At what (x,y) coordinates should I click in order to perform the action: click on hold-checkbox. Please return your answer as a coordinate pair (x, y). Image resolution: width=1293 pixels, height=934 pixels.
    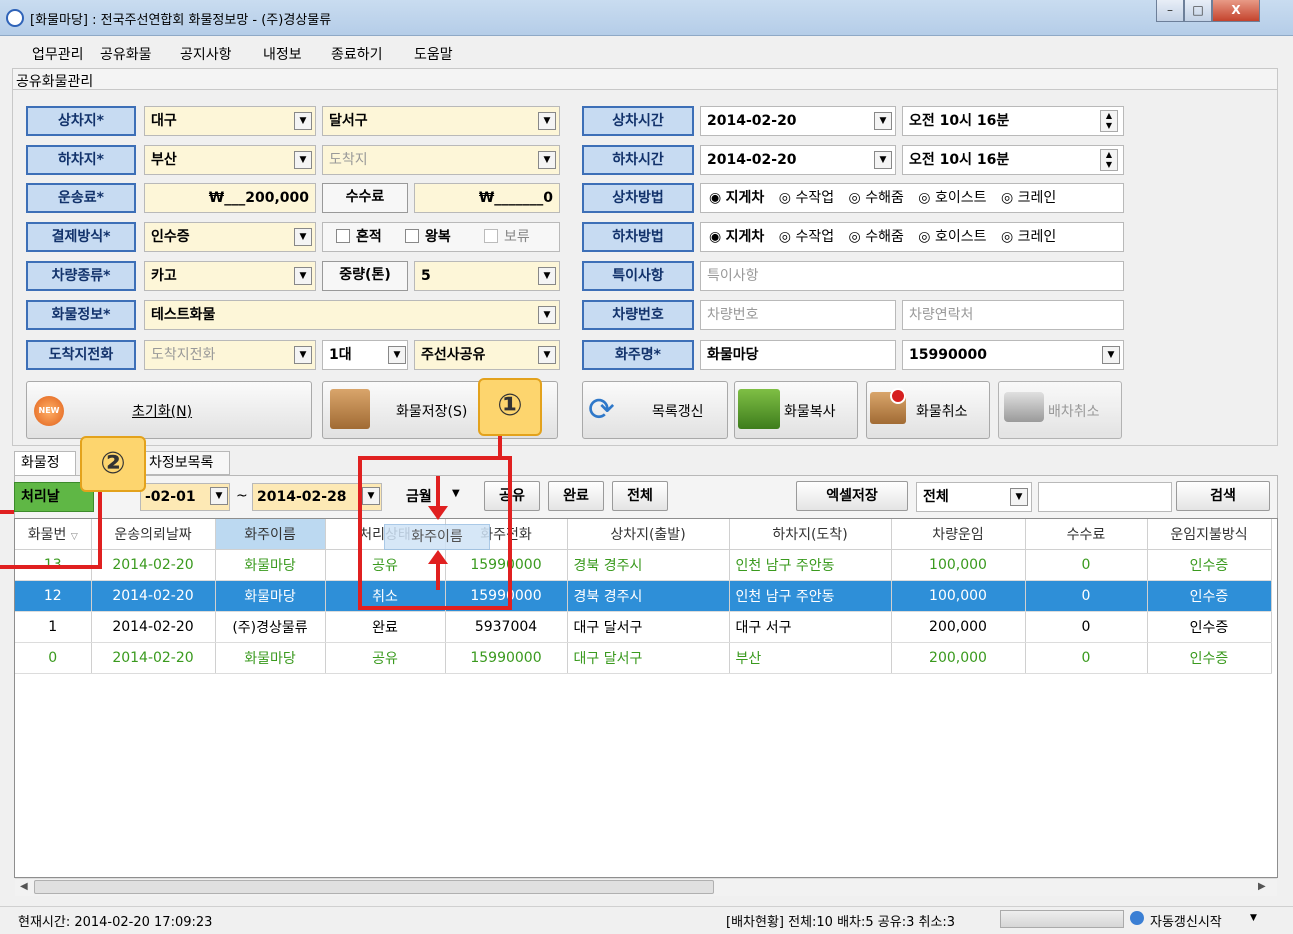
    Looking at the image, I should click on (491, 236).